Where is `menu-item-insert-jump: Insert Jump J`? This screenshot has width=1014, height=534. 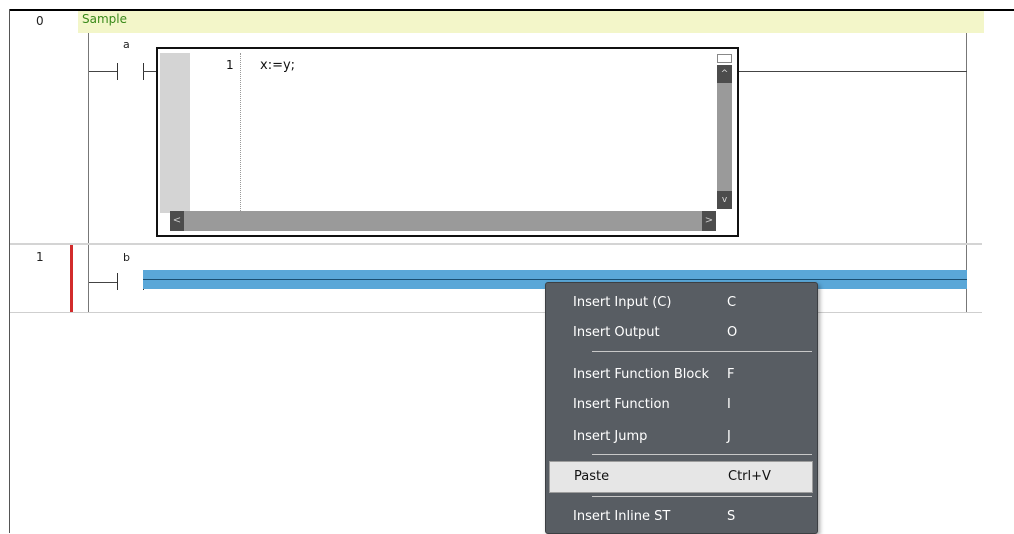 menu-item-insert-jump: Insert Jump J is located at coordinates (681, 437).